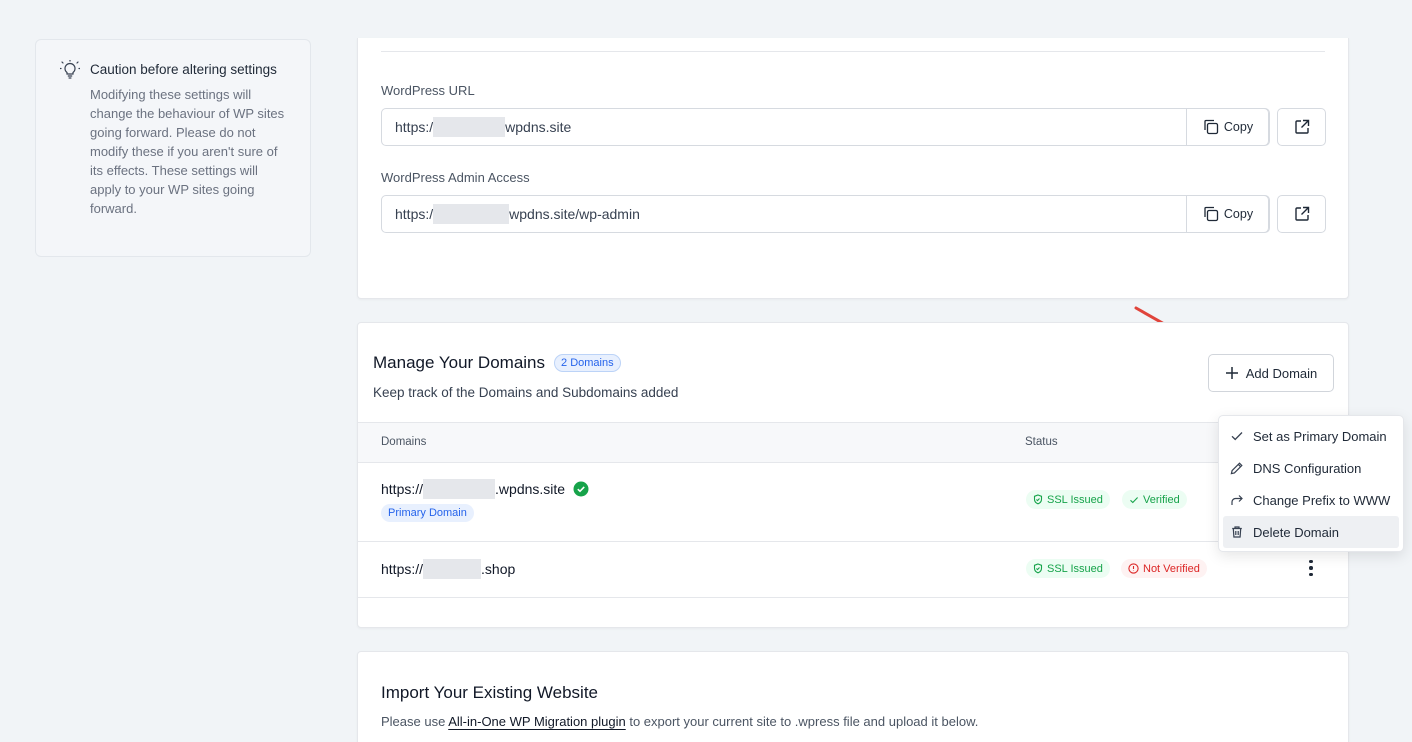  What do you see at coordinates (1320, 436) in the screenshot?
I see `menu-item-label: Set as Primary Domain` at bounding box center [1320, 436].